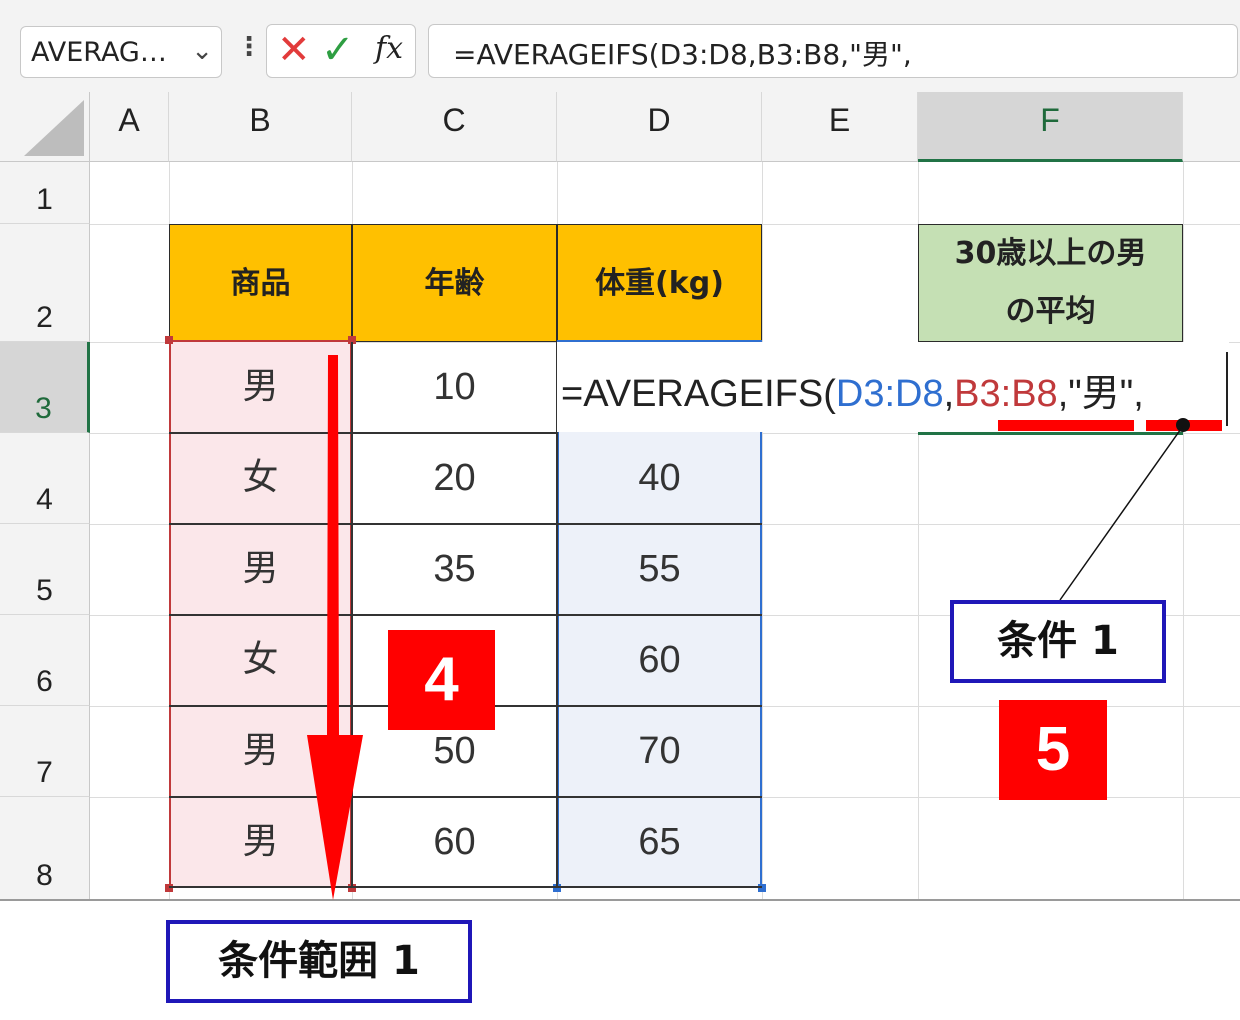 This screenshot has width=1240, height=1020. I want to click on formula-ref-average-range: D3:D8, so click(889, 394).